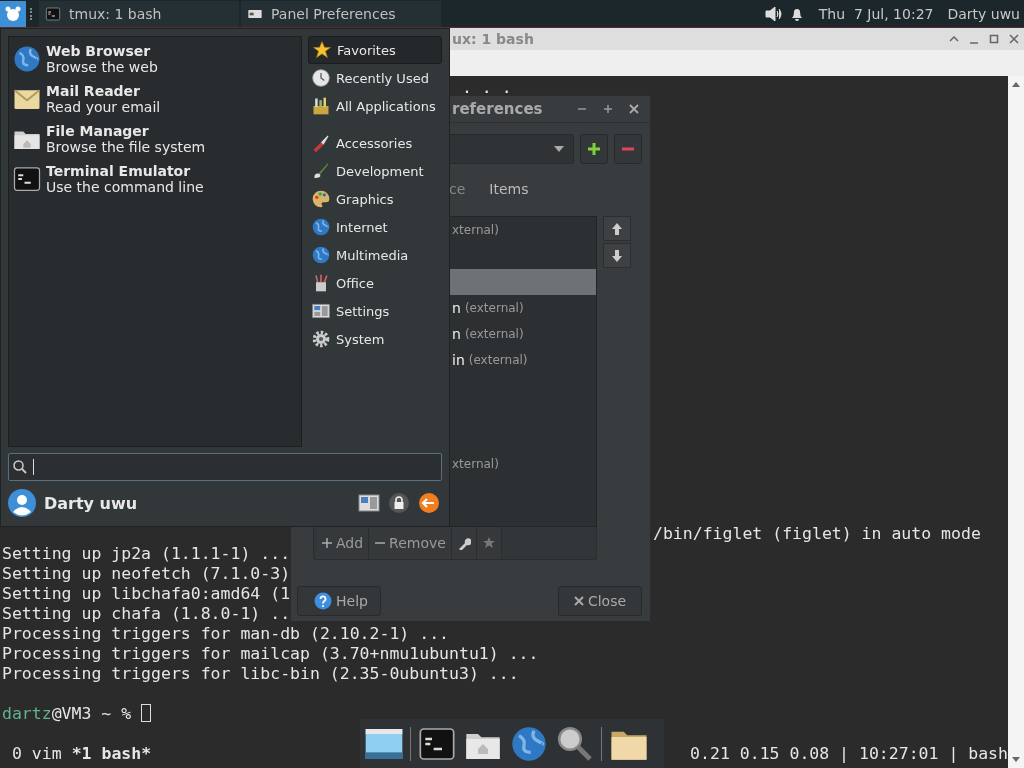 This screenshot has height=768, width=1024. What do you see at coordinates (493, 39) in the screenshot?
I see `window-title: ux: 1 bash` at bounding box center [493, 39].